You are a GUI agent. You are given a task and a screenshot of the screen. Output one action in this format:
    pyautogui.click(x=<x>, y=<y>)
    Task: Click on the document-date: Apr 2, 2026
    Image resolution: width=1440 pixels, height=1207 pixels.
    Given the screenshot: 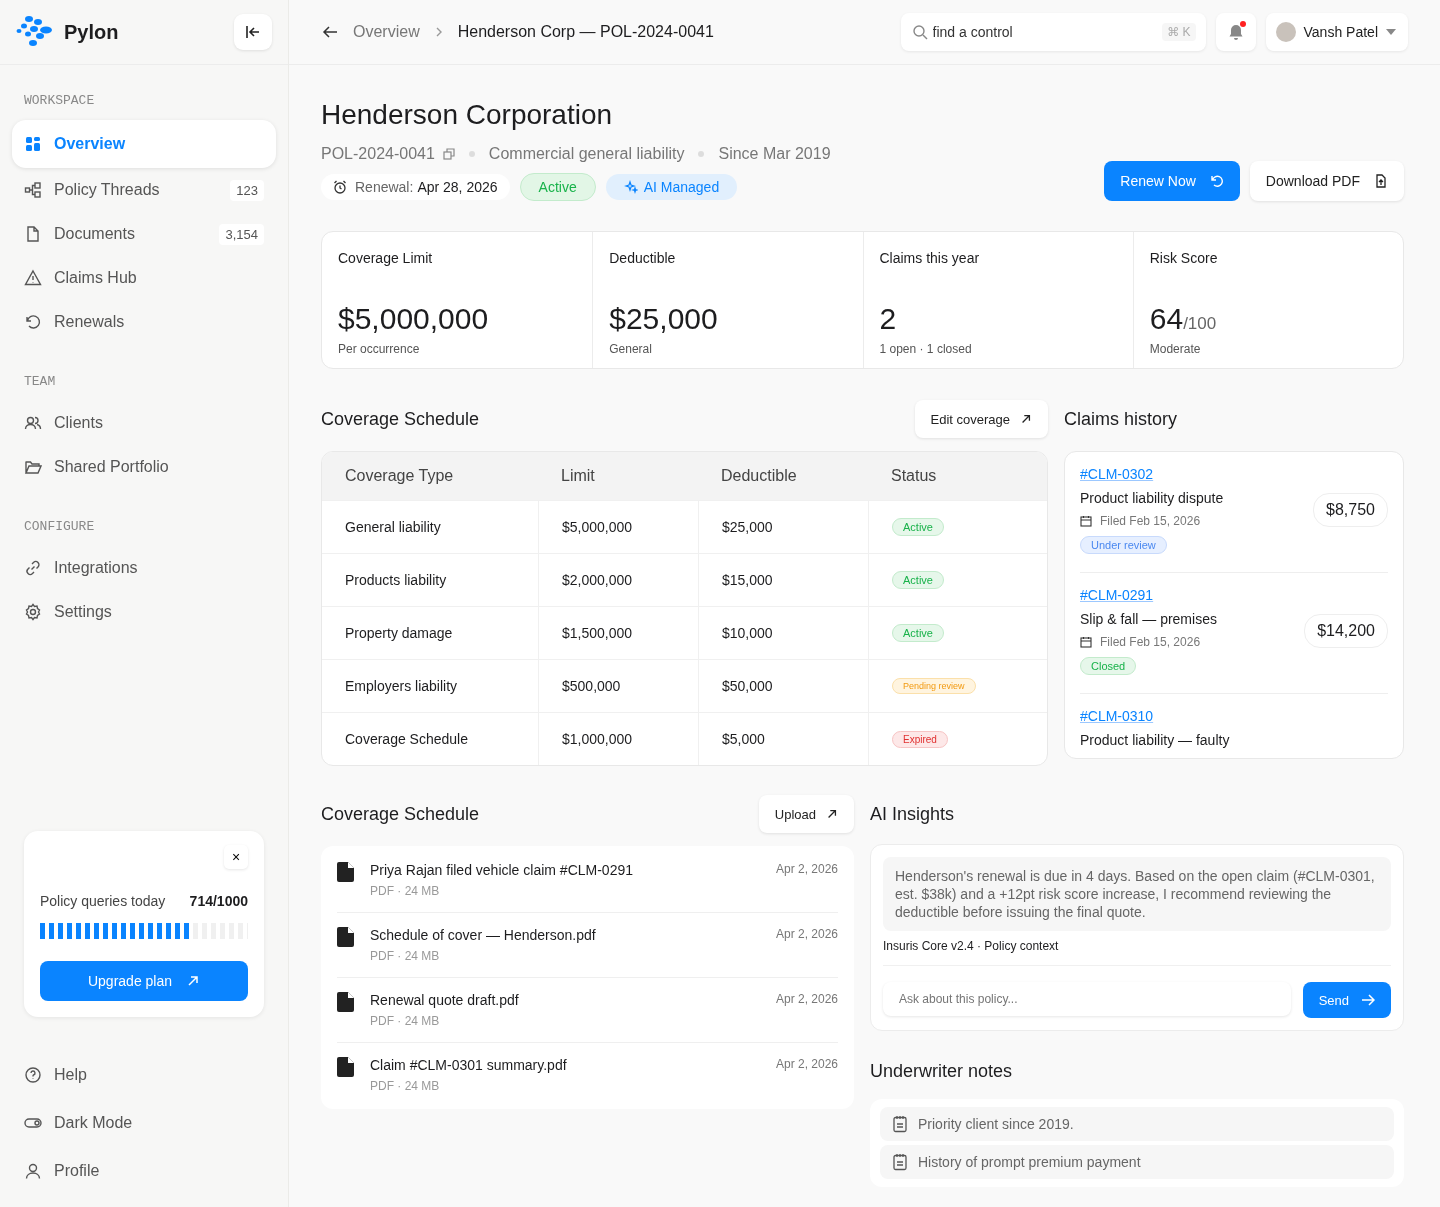 What is the action you would take?
    pyautogui.click(x=806, y=999)
    